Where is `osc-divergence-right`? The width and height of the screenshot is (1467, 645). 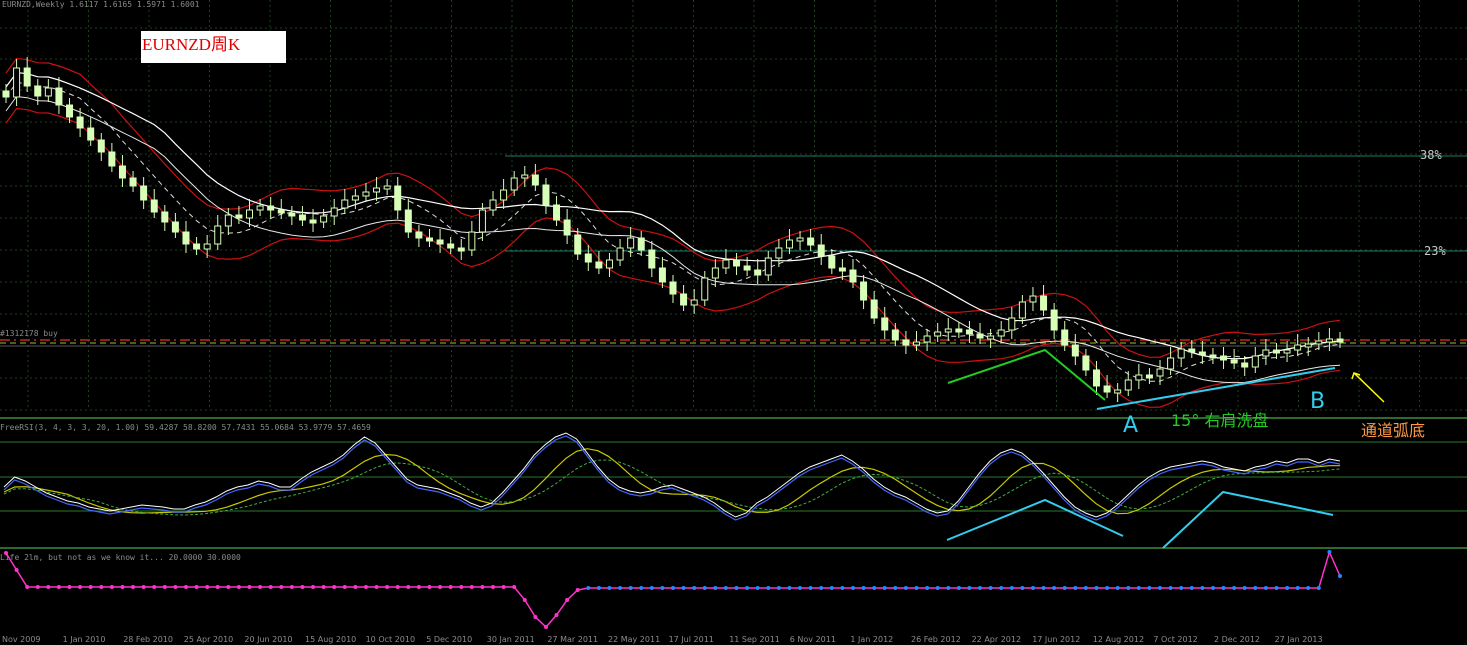
osc-divergence-right is located at coordinates (1248, 519).